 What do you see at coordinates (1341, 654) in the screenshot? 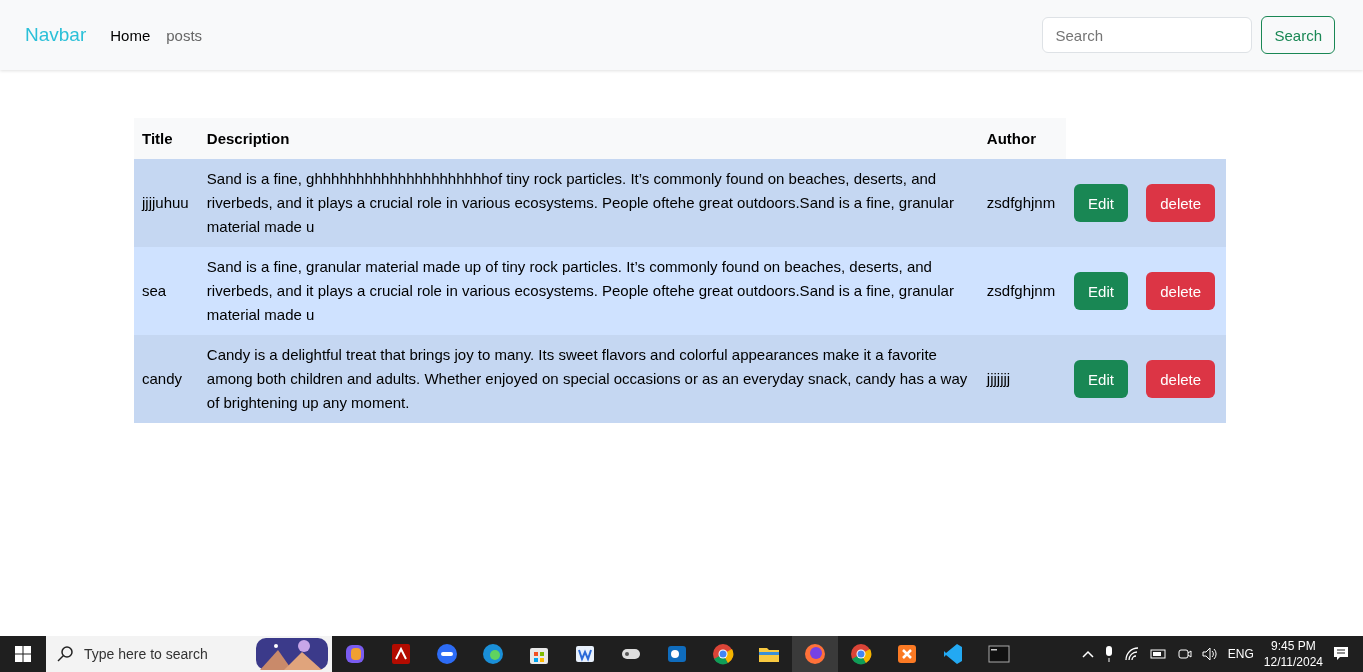
I see `notification-icon` at bounding box center [1341, 654].